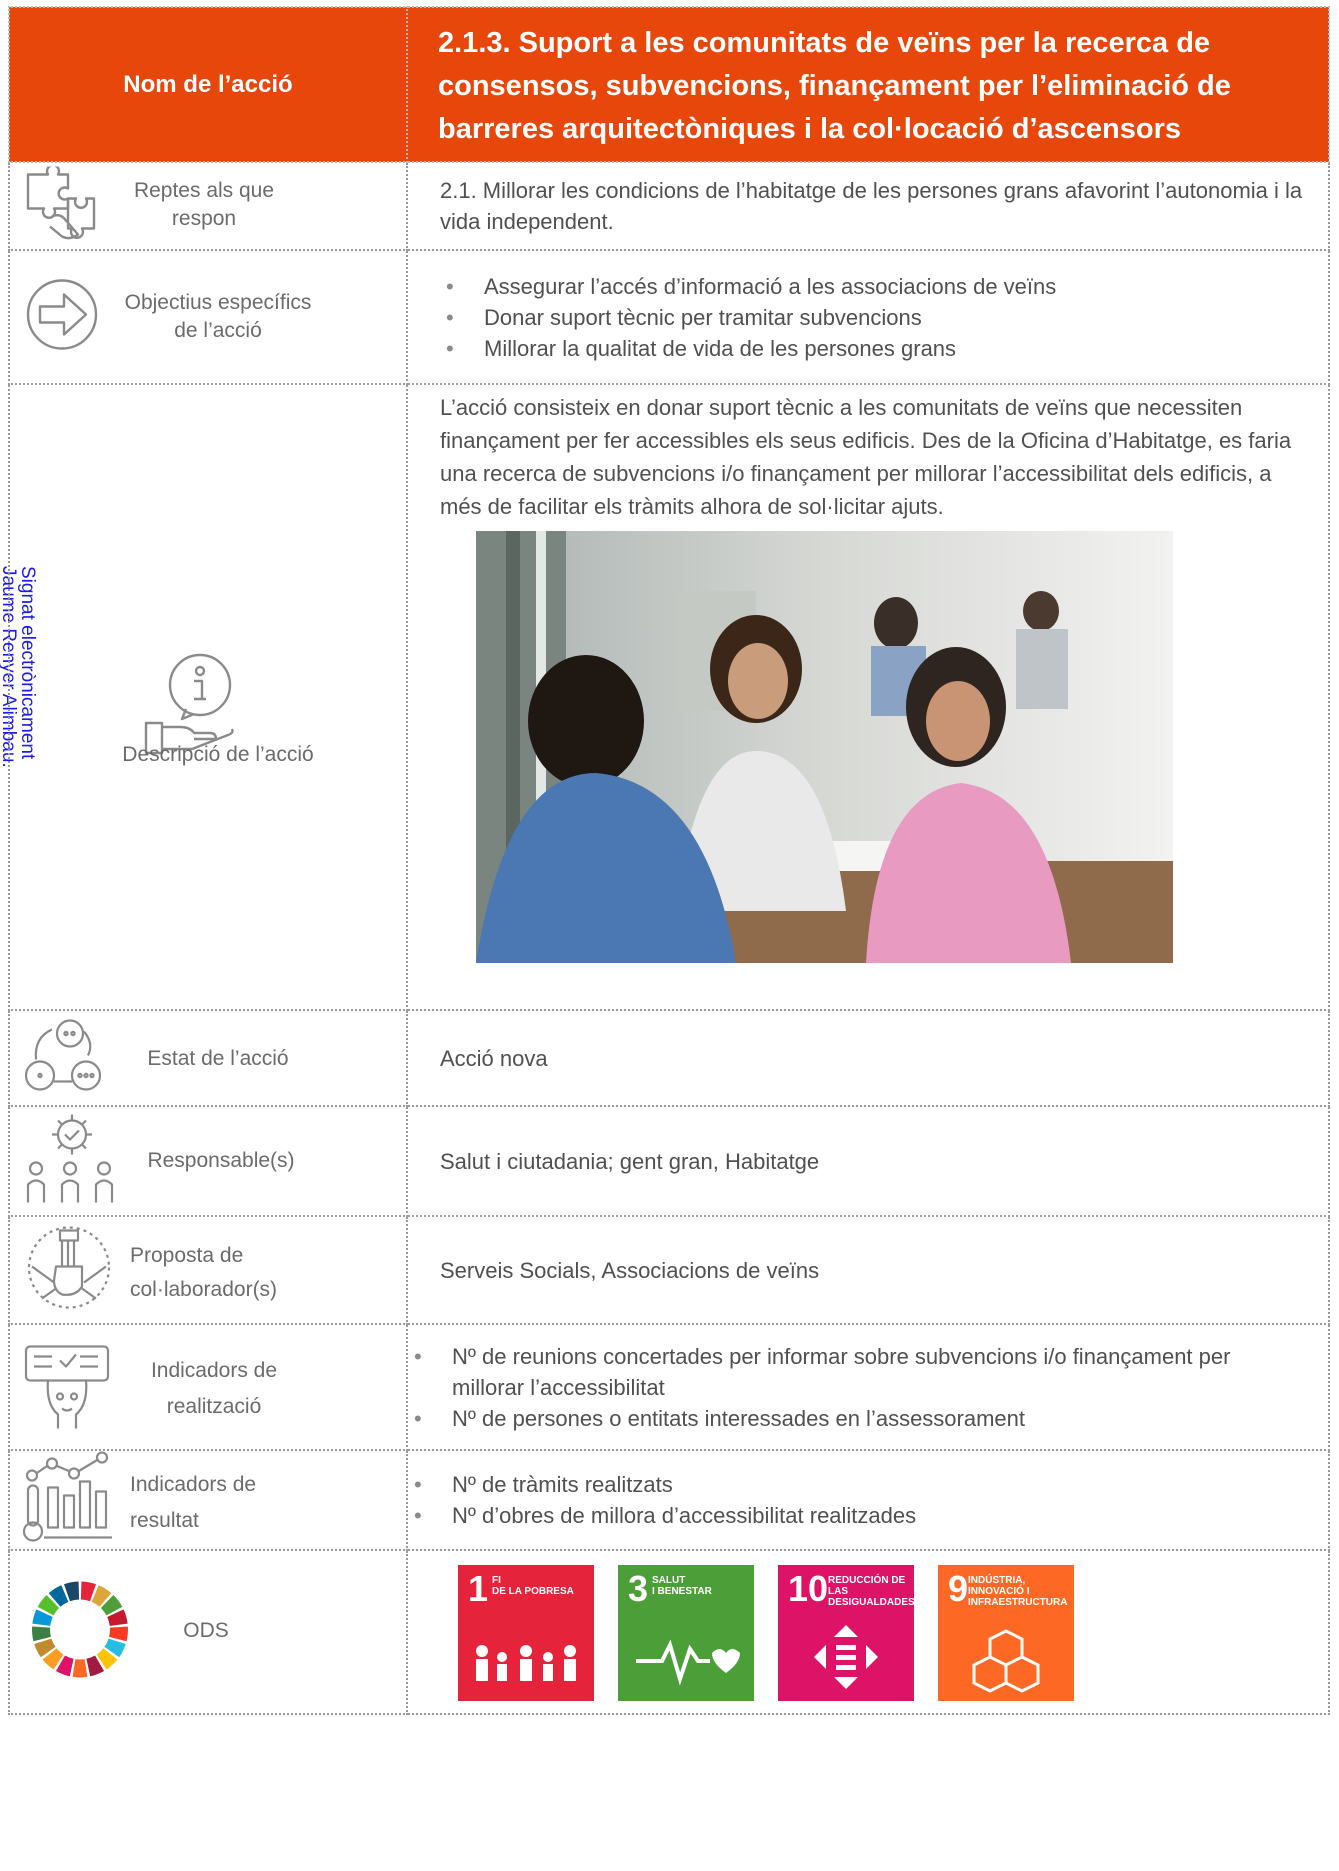  What do you see at coordinates (218, 1058) in the screenshot?
I see `estat-label: Estat de l’acció` at bounding box center [218, 1058].